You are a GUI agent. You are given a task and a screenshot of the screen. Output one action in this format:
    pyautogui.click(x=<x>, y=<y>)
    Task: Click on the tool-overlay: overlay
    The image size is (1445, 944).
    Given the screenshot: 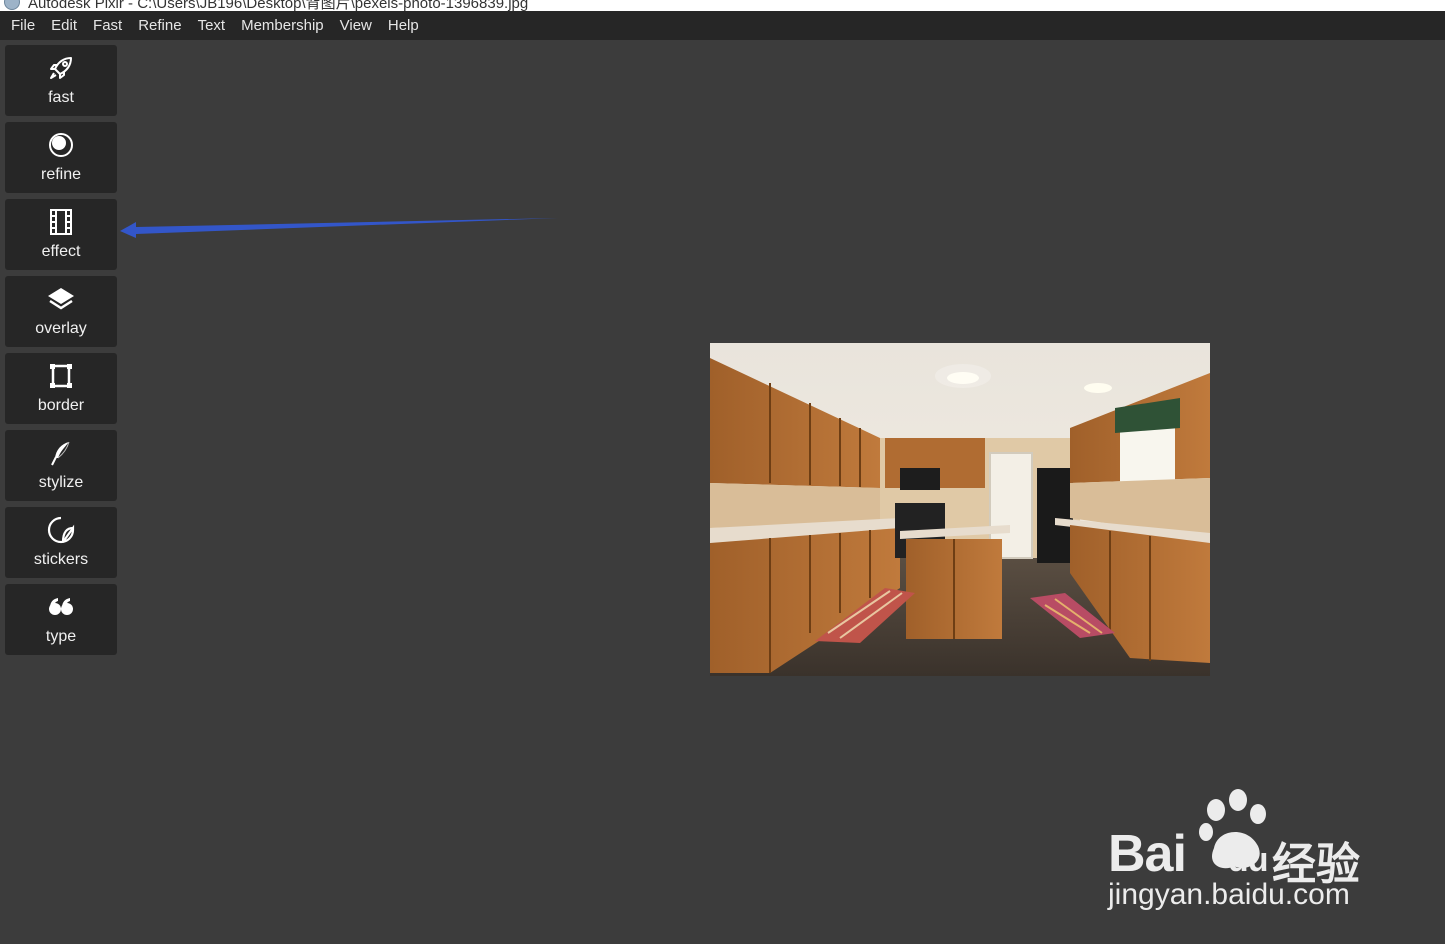 What is the action you would take?
    pyautogui.click(x=61, y=311)
    